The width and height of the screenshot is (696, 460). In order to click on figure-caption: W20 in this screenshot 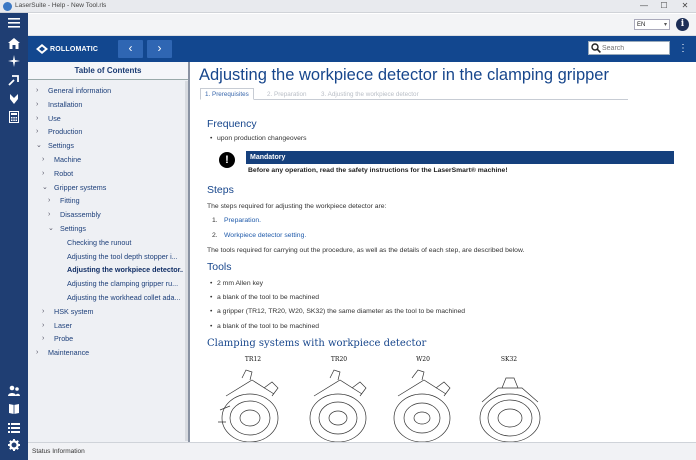, I will do `click(423, 359)`.